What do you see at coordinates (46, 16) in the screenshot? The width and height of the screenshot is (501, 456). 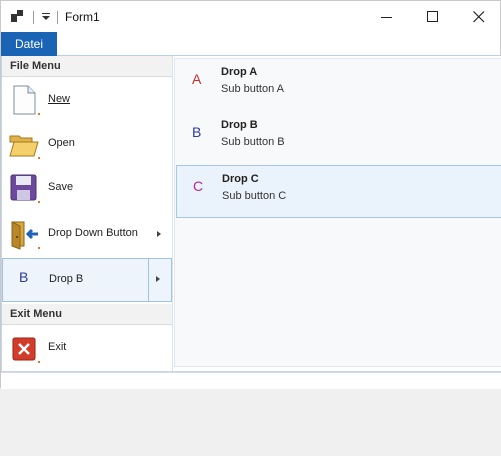 I see `qat-dropdown-icon` at bounding box center [46, 16].